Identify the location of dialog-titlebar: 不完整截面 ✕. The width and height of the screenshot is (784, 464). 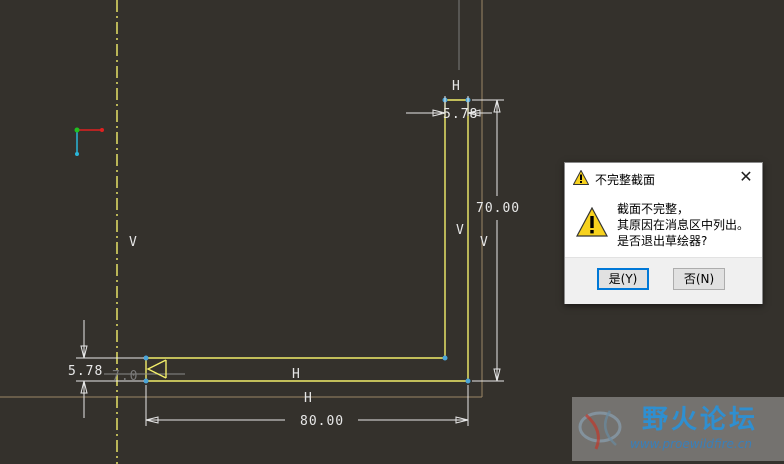
(663, 178).